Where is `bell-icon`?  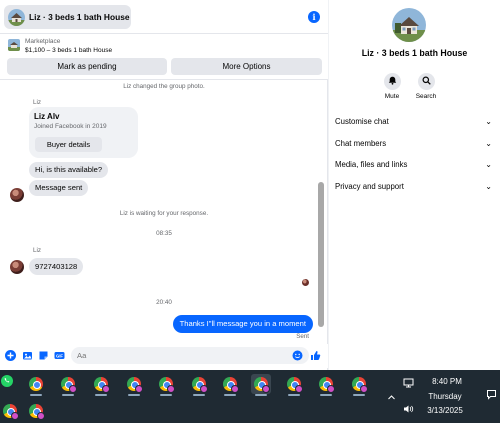 bell-icon is located at coordinates (392, 81).